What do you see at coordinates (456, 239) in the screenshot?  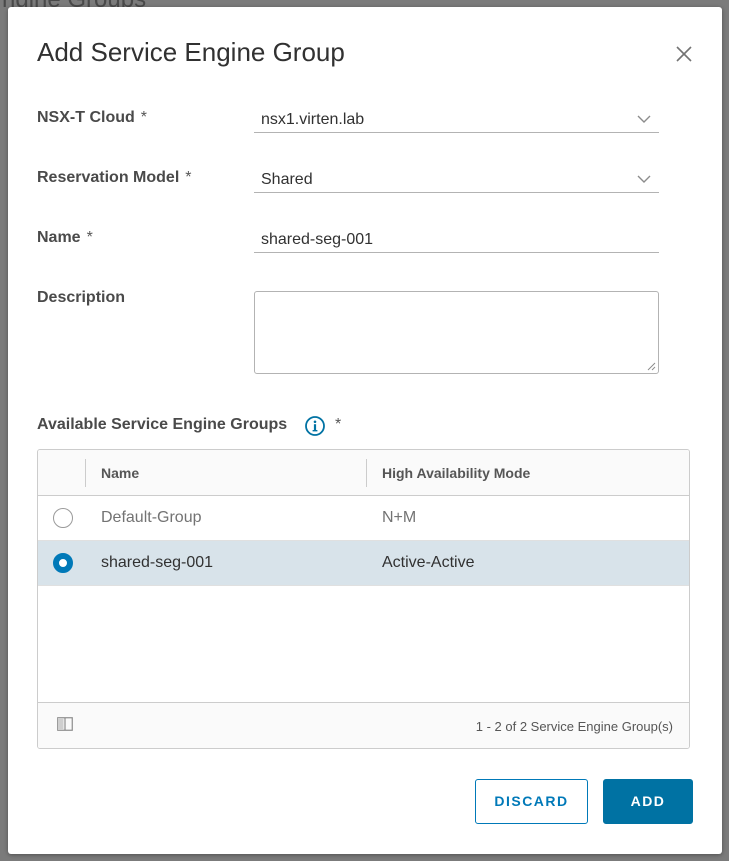 I see `name-input: shared-seg-001` at bounding box center [456, 239].